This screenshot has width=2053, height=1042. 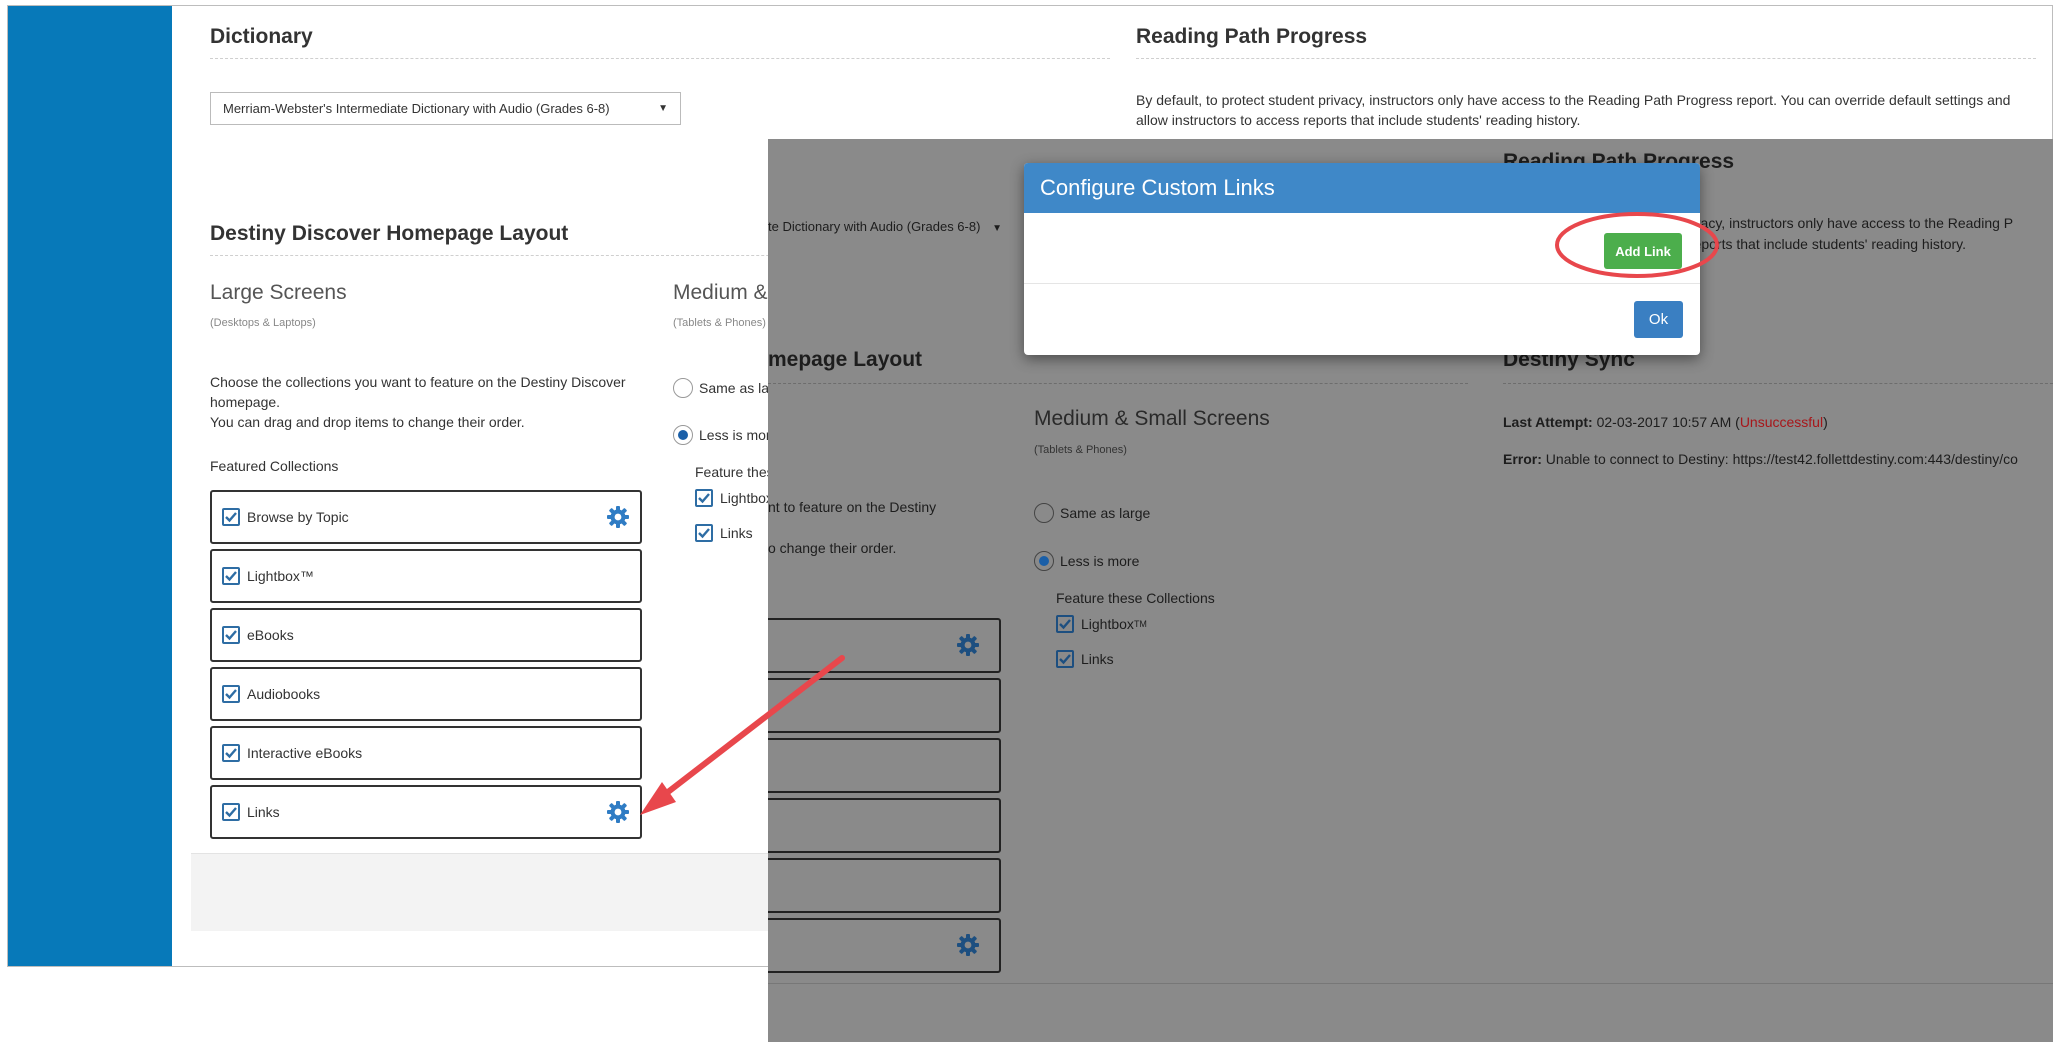 I want to click on highlight-circle, so click(x=1637, y=245).